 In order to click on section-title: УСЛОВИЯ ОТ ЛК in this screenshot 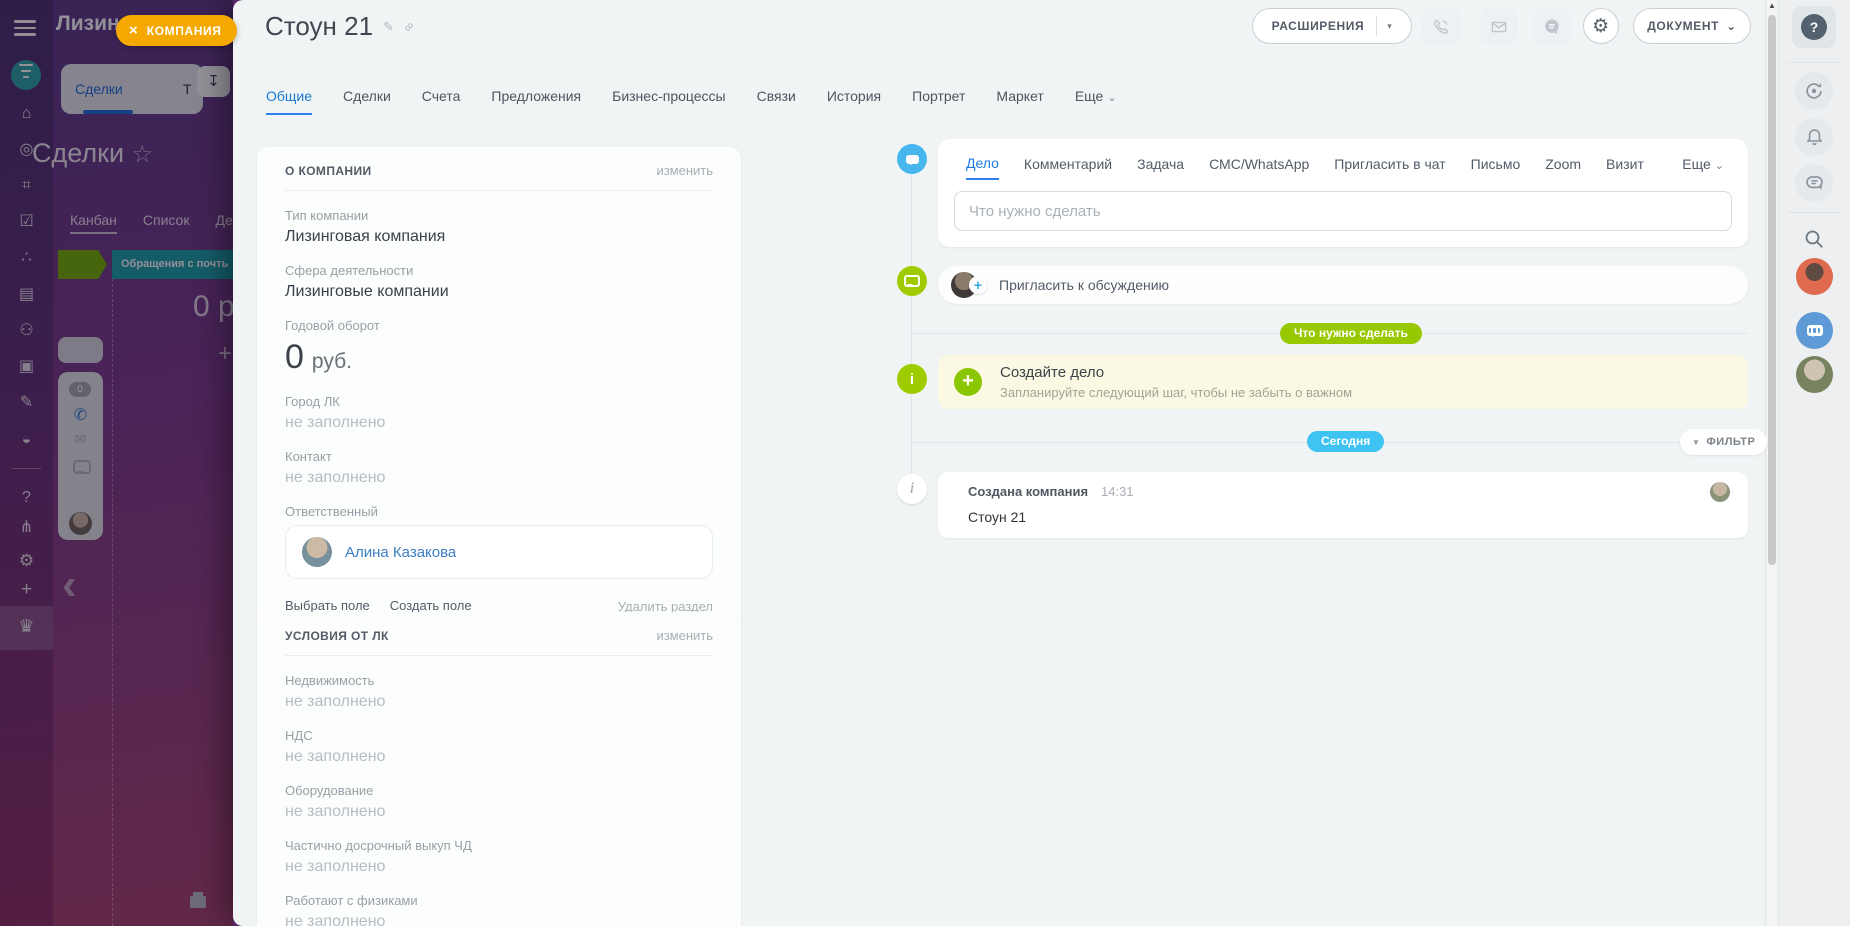, I will do `click(337, 635)`.